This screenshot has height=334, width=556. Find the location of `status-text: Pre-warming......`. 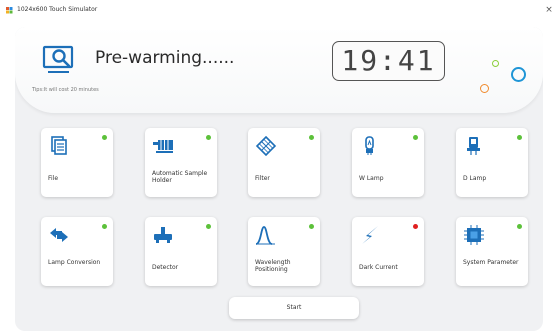

status-text: Pre-warming...... is located at coordinates (165, 58).